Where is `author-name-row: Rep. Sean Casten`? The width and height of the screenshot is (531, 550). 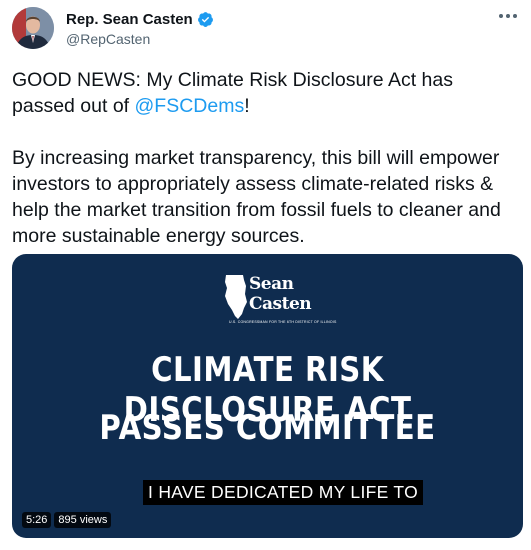 author-name-row: Rep. Sean Casten is located at coordinates (140, 19).